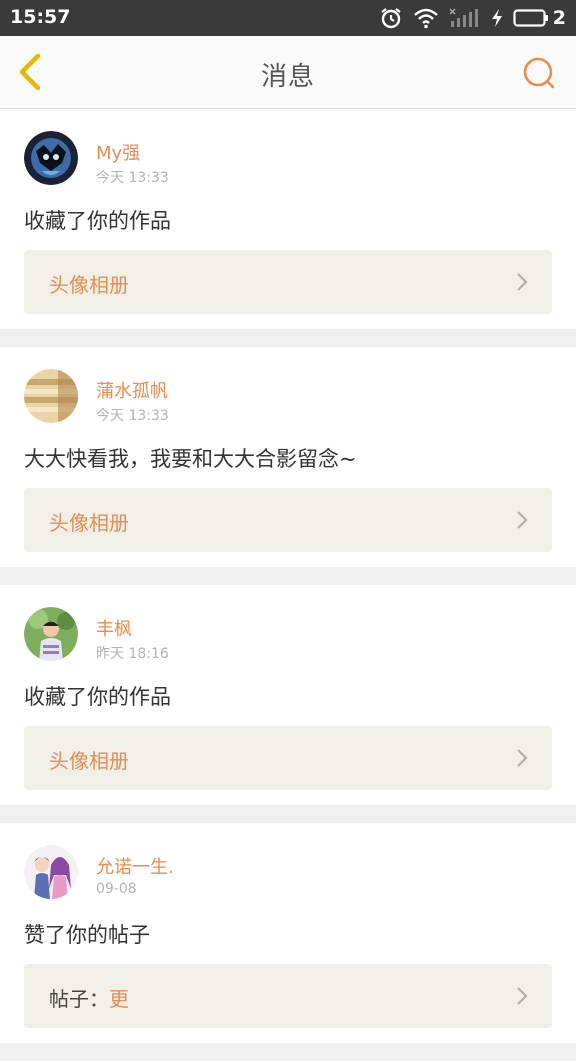  I want to click on battery-level-text: 2, so click(559, 18).